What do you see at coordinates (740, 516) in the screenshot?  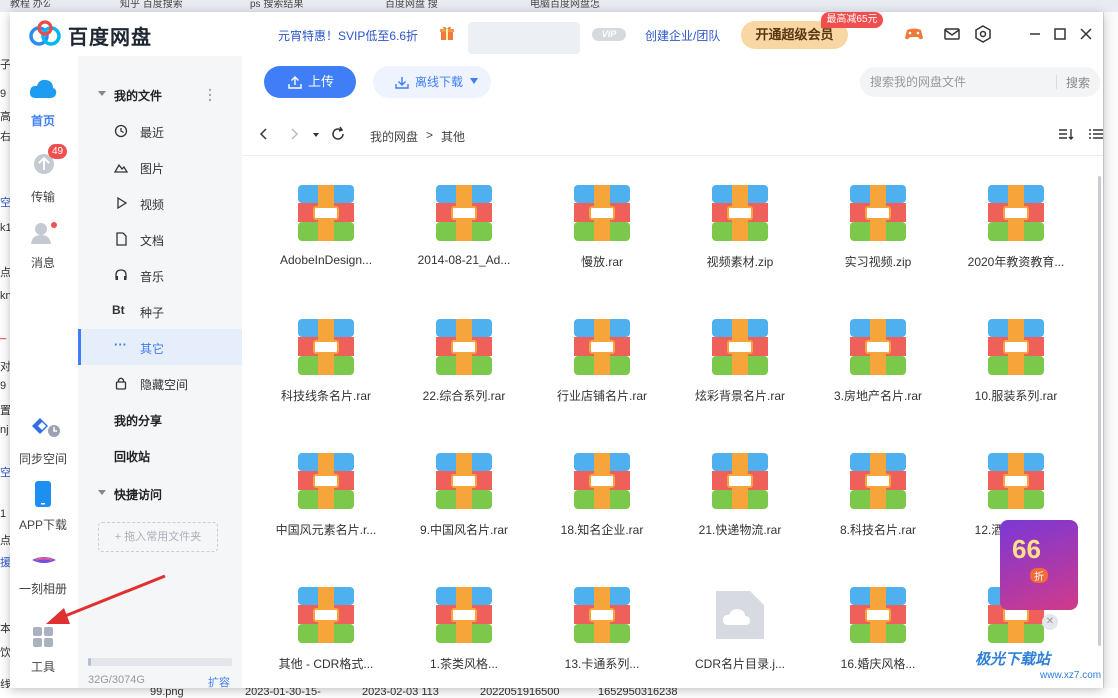 I see `file-item: 21.快递物流.rar` at bounding box center [740, 516].